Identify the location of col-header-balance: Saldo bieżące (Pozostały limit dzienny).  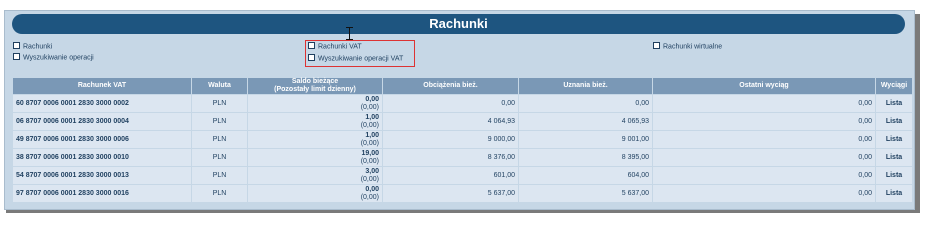
(315, 86).